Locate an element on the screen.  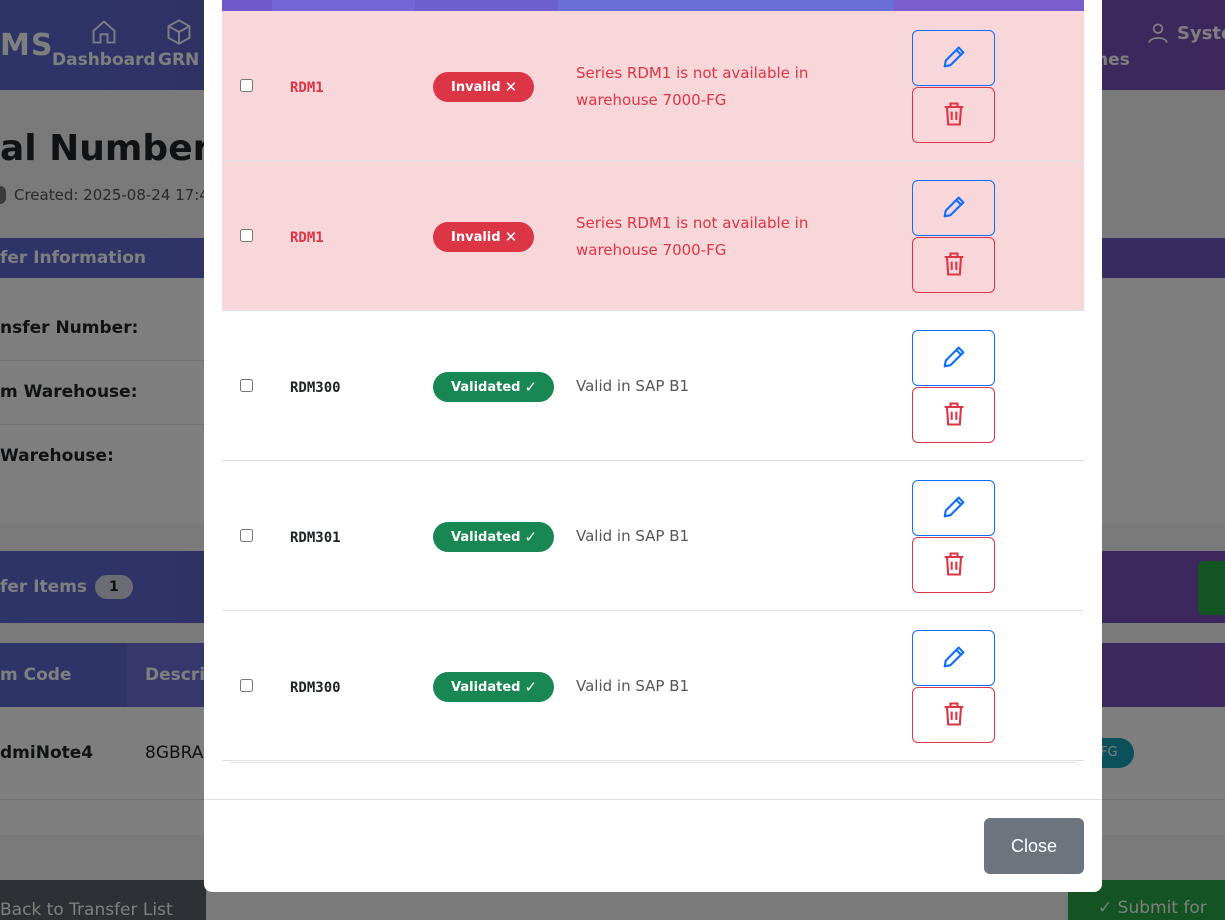
divider is located at coordinates (653, 762).